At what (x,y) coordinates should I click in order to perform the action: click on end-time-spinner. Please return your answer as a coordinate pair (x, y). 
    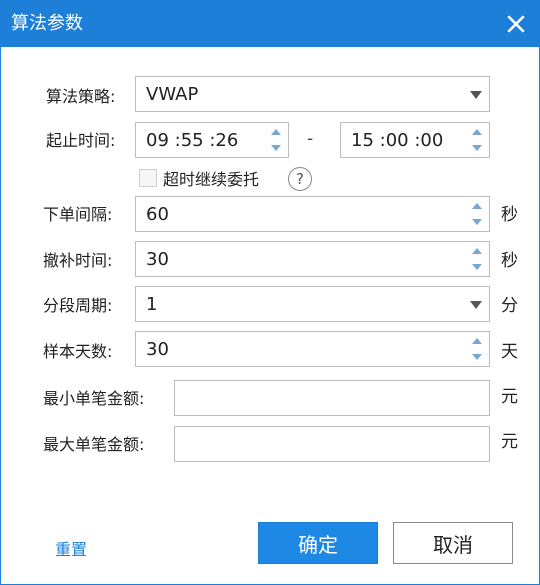
    Looking at the image, I should click on (477, 140).